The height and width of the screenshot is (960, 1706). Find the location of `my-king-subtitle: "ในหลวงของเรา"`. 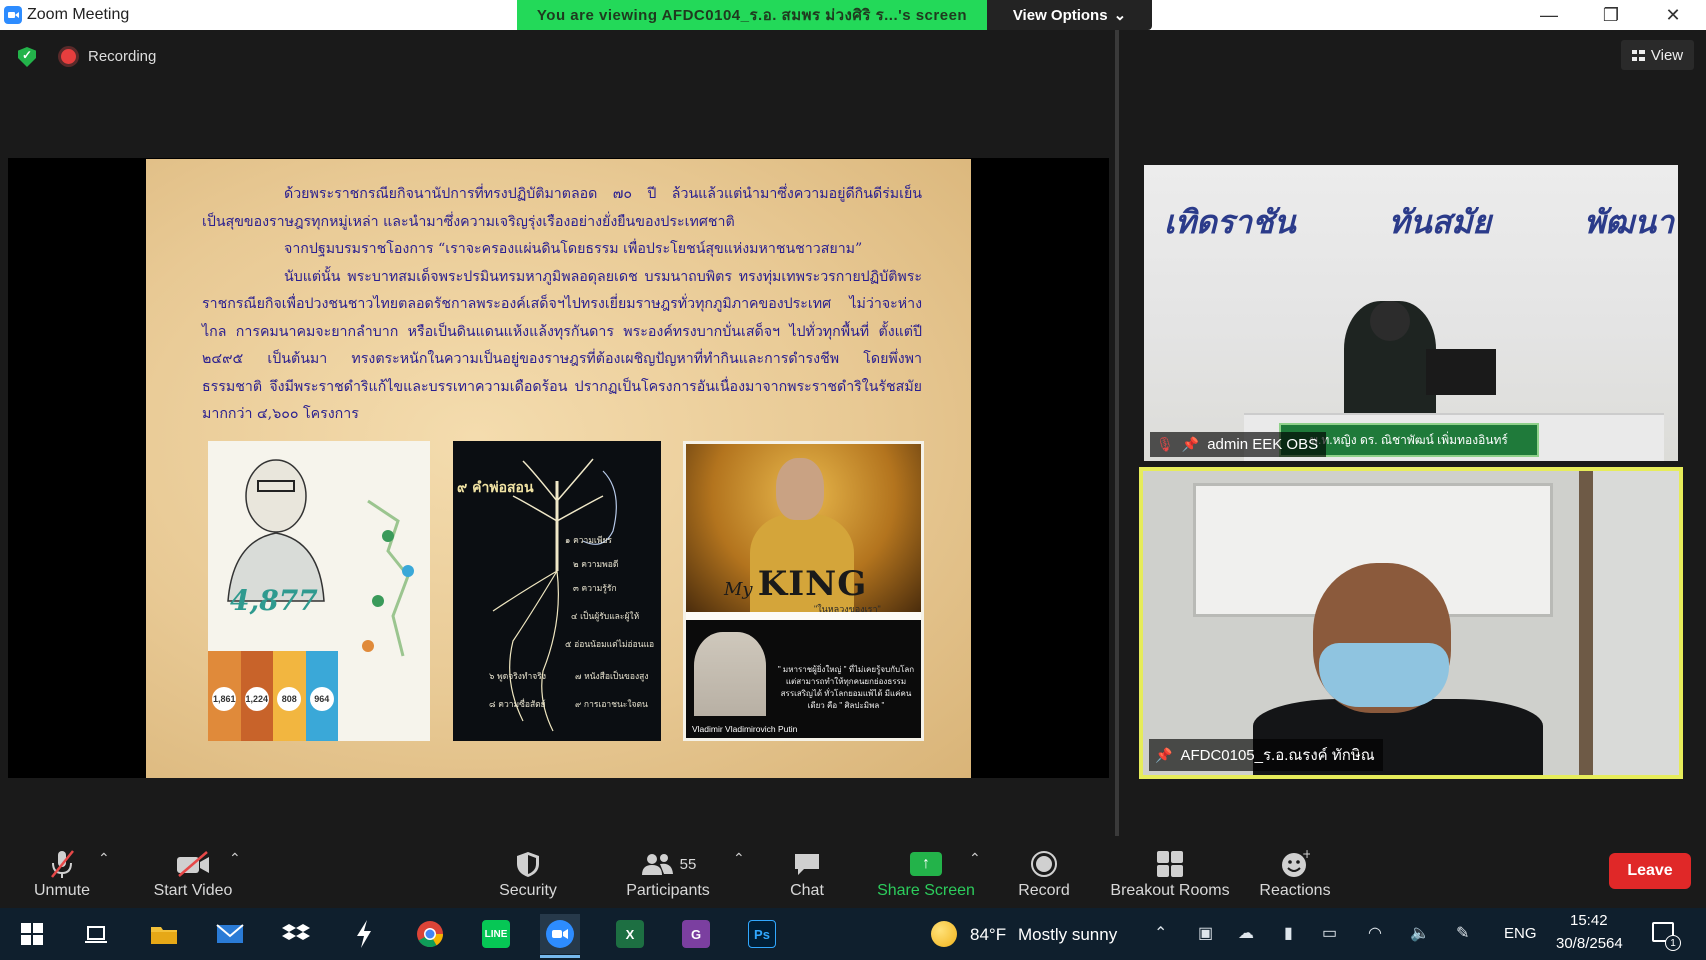

my-king-subtitle: "ในหลวงของเรา" is located at coordinates (847, 609).